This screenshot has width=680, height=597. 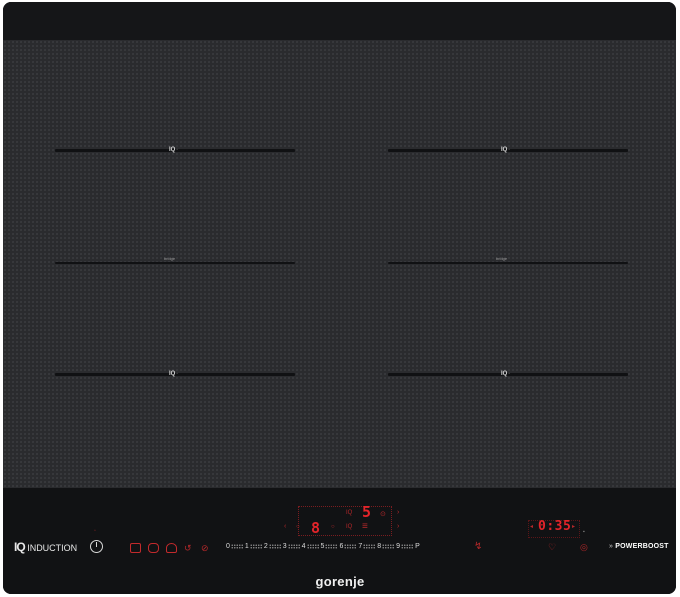 What do you see at coordinates (228, 546) in the screenshot?
I see `level-0: 0` at bounding box center [228, 546].